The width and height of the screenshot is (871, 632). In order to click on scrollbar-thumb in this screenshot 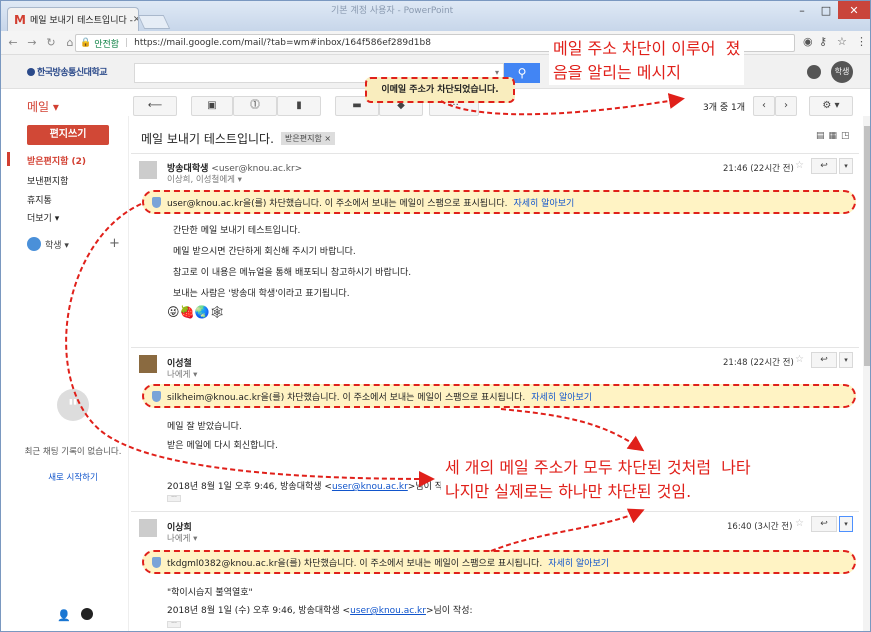, I will do `click(867, 246)`.